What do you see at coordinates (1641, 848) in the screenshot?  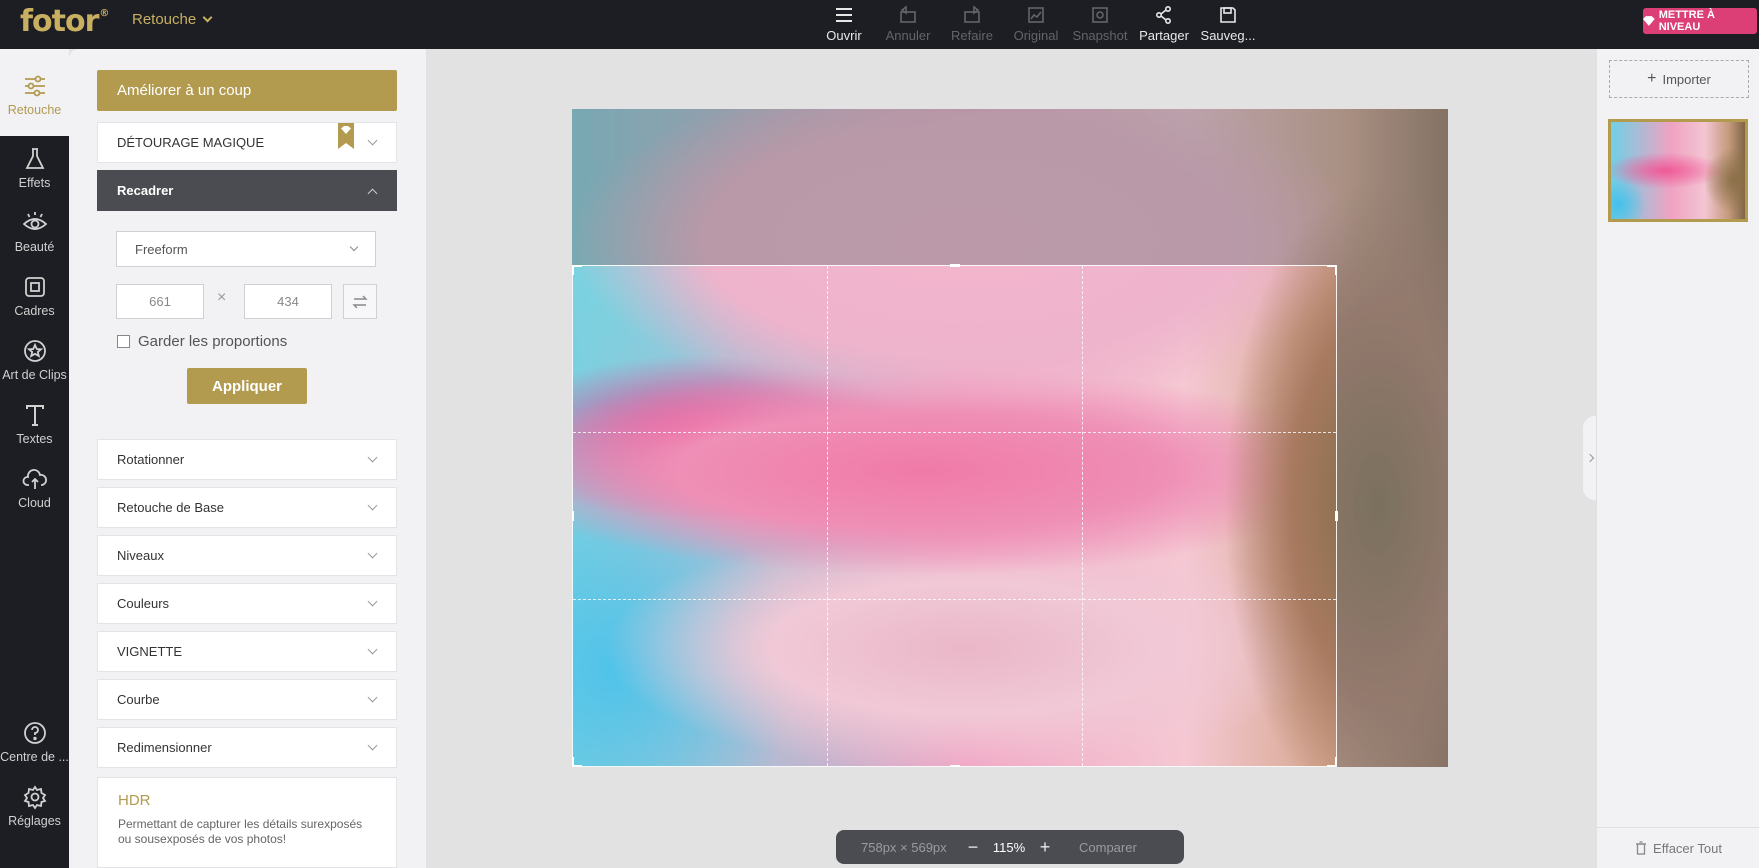 I see `trash-icon` at bounding box center [1641, 848].